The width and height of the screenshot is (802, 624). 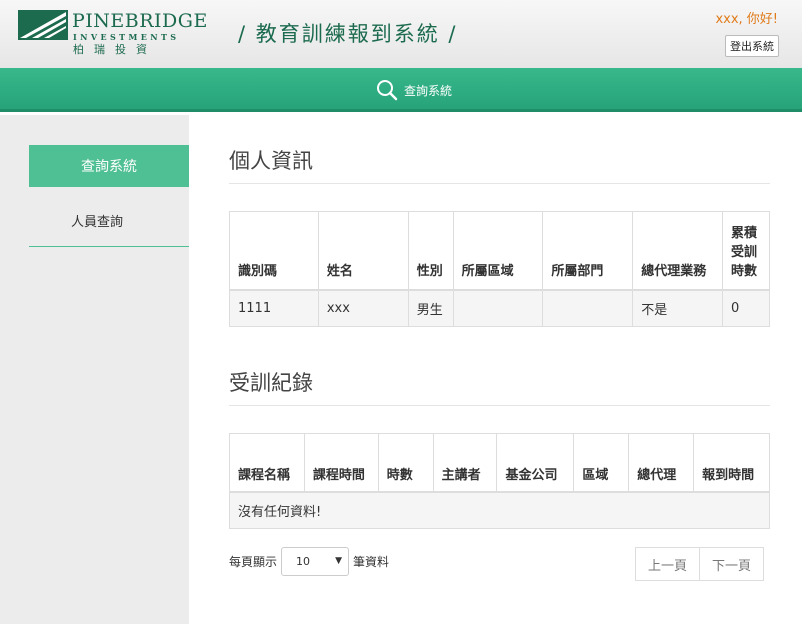 I want to click on logo-chinese-name: 柏瑞投資, so click(x=115, y=49).